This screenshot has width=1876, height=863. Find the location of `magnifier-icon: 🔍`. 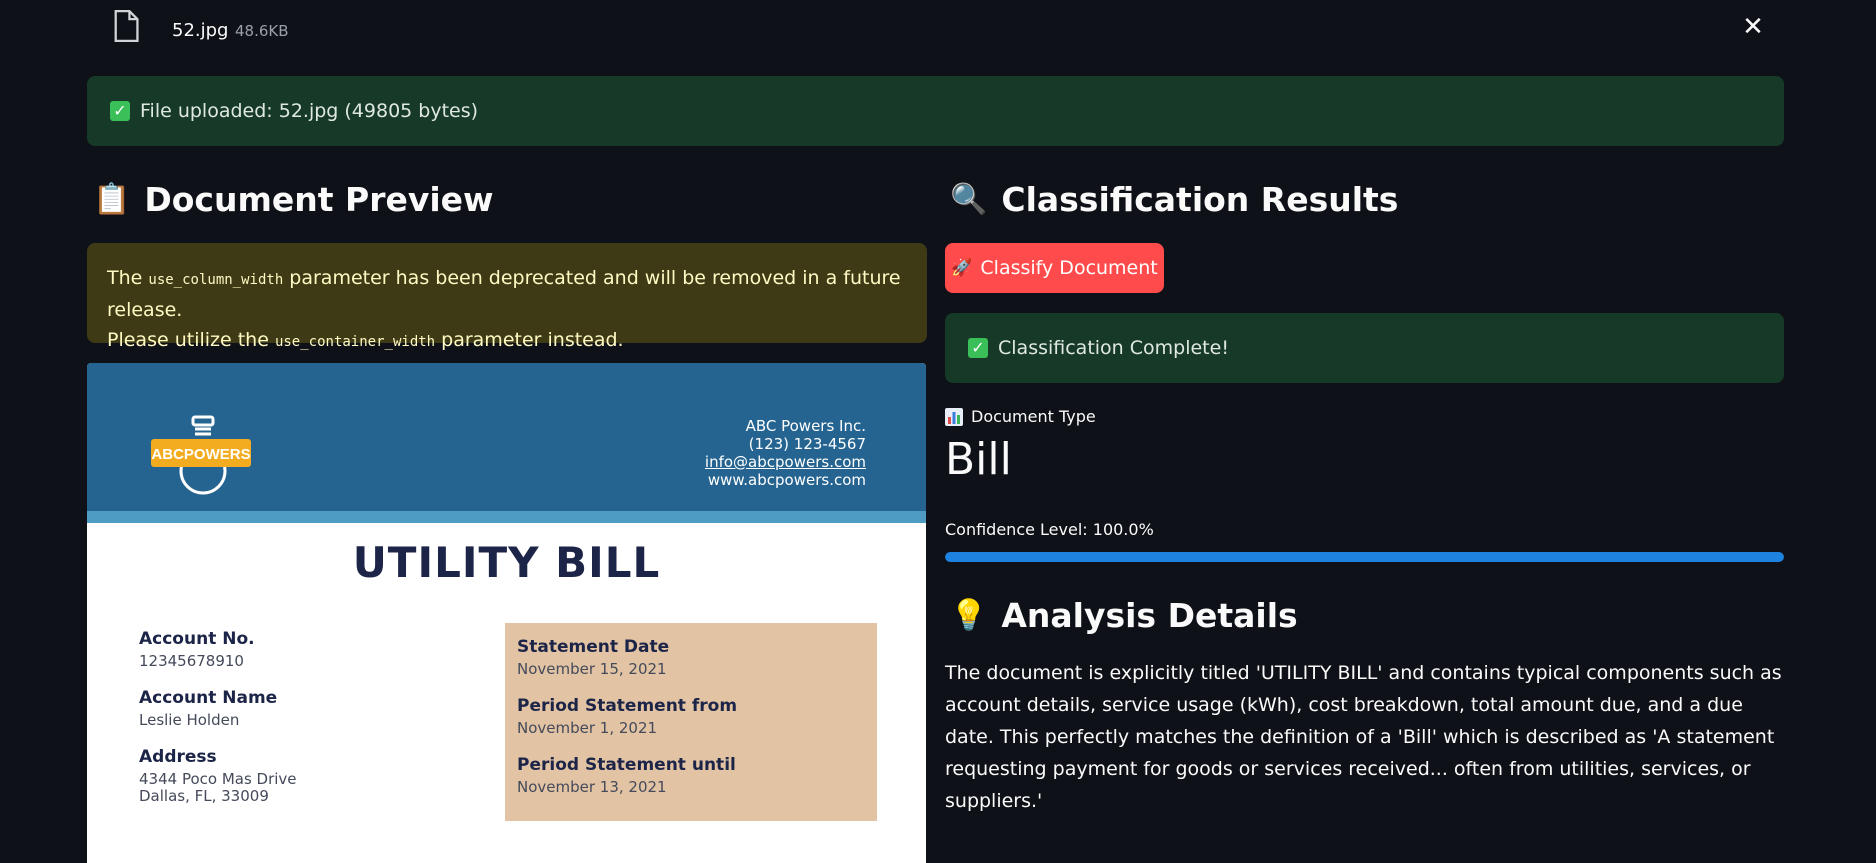

magnifier-icon: 🔍 is located at coordinates (969, 199).